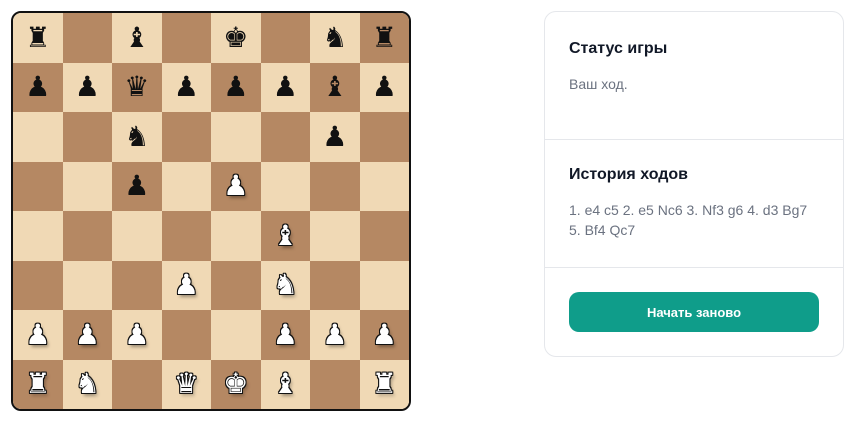 The image size is (854, 421). I want to click on square-b2: ♟, so click(87, 335).